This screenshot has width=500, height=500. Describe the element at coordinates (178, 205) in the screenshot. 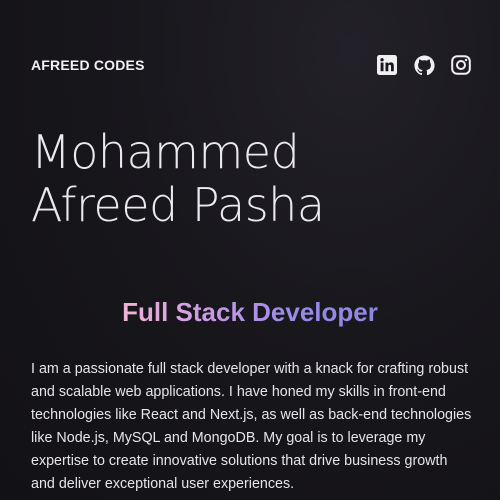

I see `hero-name-second-line: Afreed Pasha` at that location.